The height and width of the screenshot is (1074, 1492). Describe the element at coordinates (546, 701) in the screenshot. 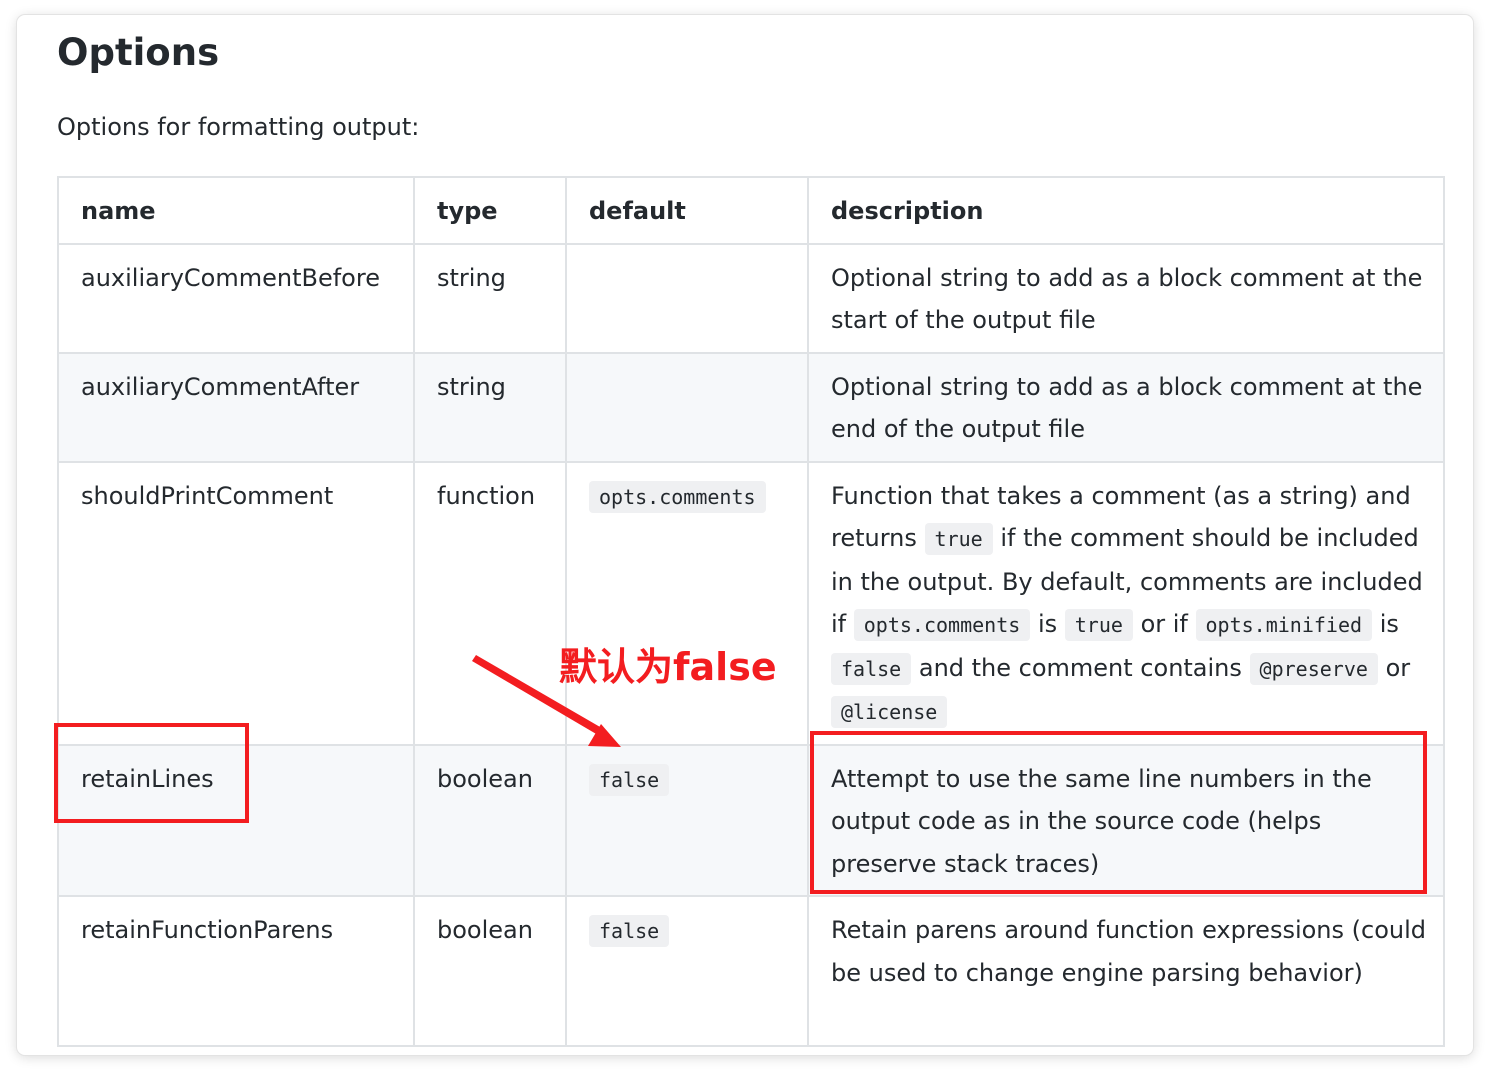

I see `annotation-arrow-icon` at that location.